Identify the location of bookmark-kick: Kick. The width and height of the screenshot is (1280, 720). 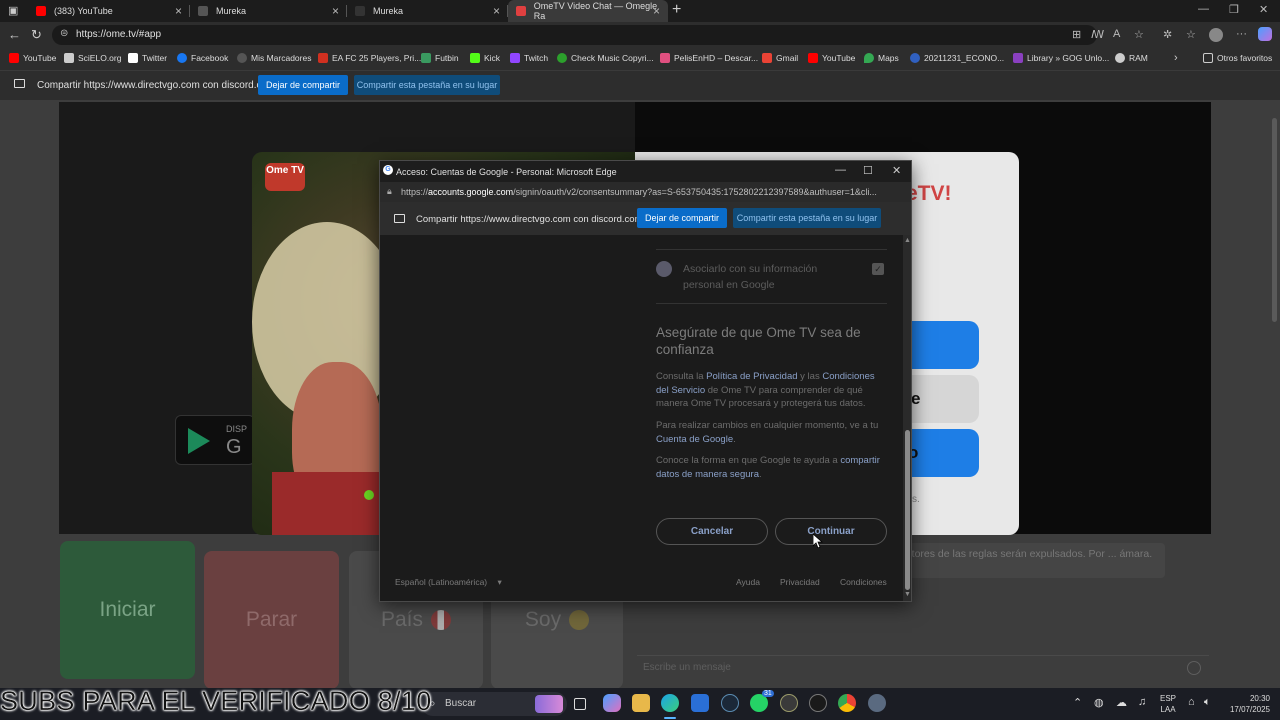
(485, 58).